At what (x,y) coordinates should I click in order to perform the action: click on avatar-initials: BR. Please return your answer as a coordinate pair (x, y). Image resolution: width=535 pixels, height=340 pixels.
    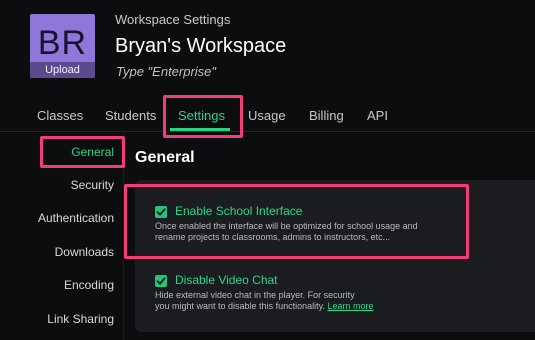
    Looking at the image, I should click on (62, 43).